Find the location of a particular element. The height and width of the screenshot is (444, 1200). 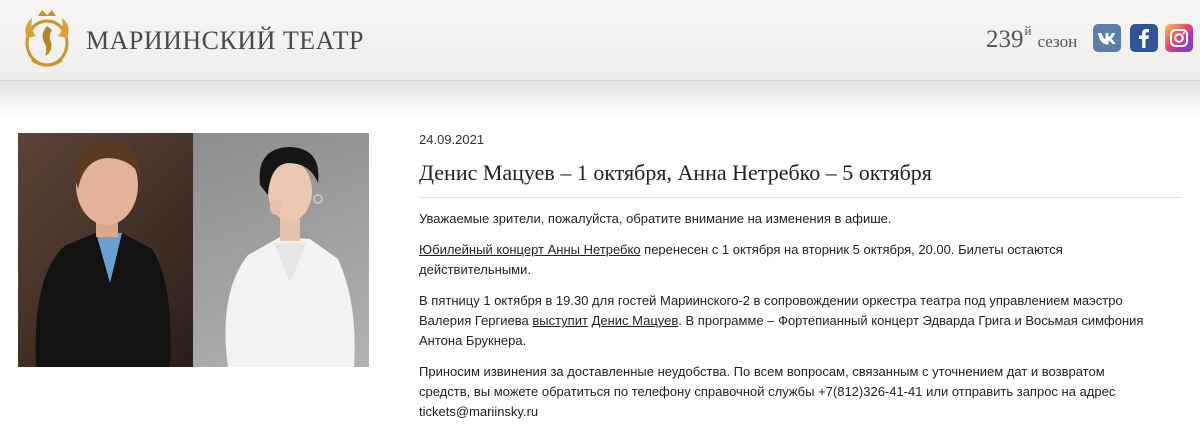

vk-icon is located at coordinates (1107, 38).